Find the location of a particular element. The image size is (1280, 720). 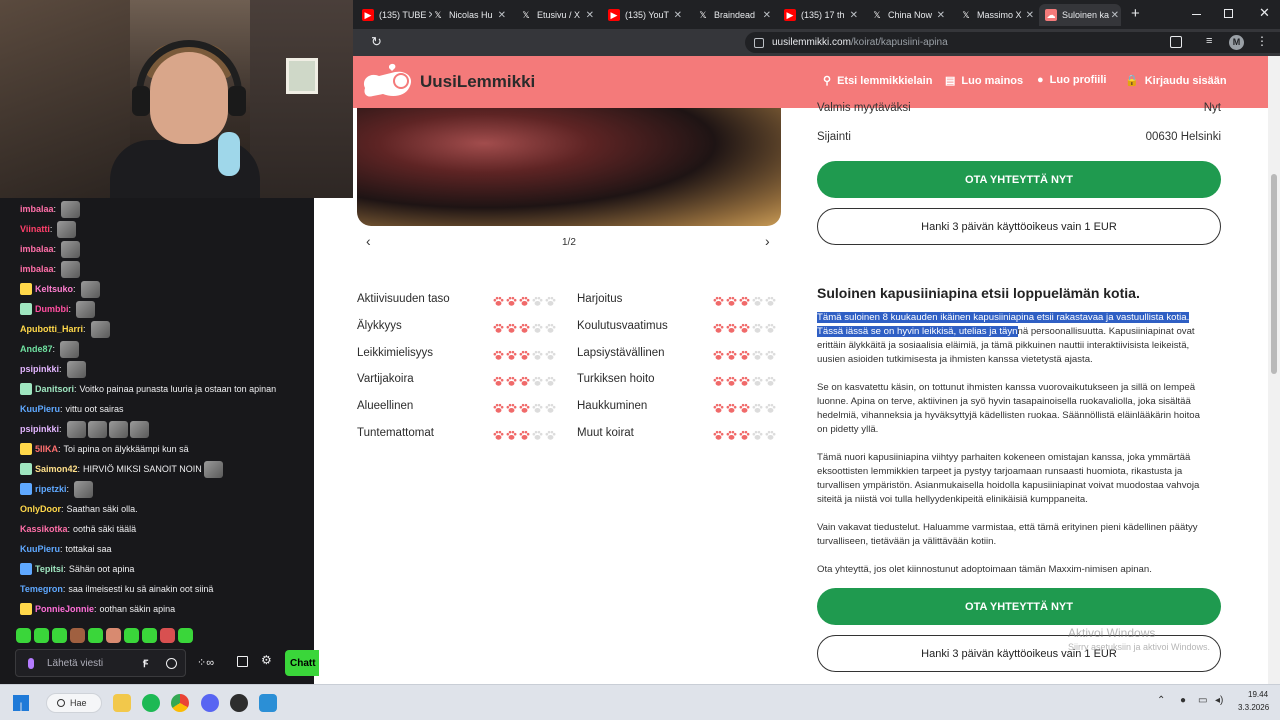

chat-input: Lähetä viesti Ꞙ is located at coordinates (100, 663).